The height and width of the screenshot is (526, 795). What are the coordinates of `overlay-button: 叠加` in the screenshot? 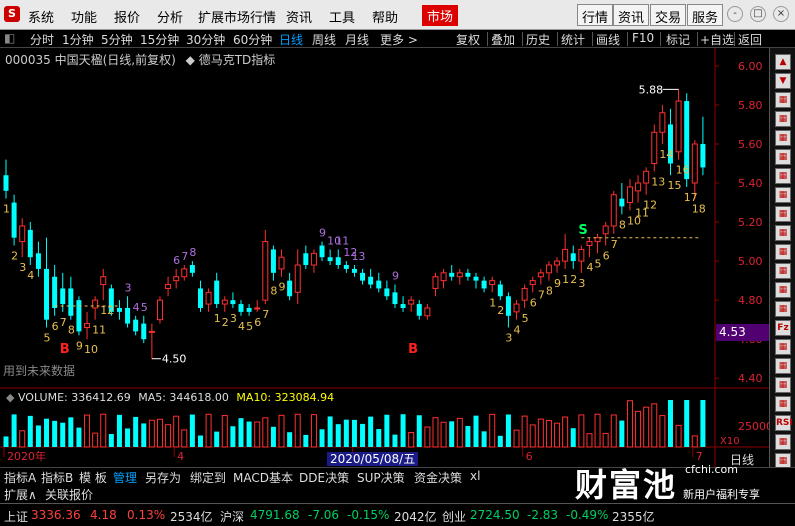 It's located at (503, 39).